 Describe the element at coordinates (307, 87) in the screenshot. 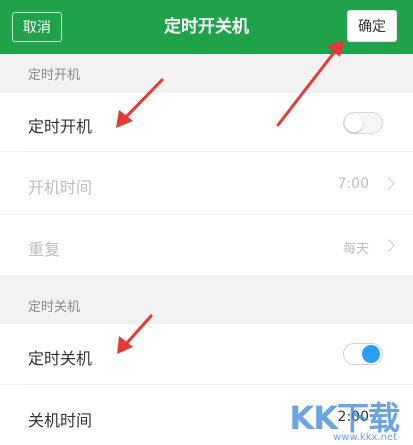

I see `annotation-arrow-confirm` at that location.